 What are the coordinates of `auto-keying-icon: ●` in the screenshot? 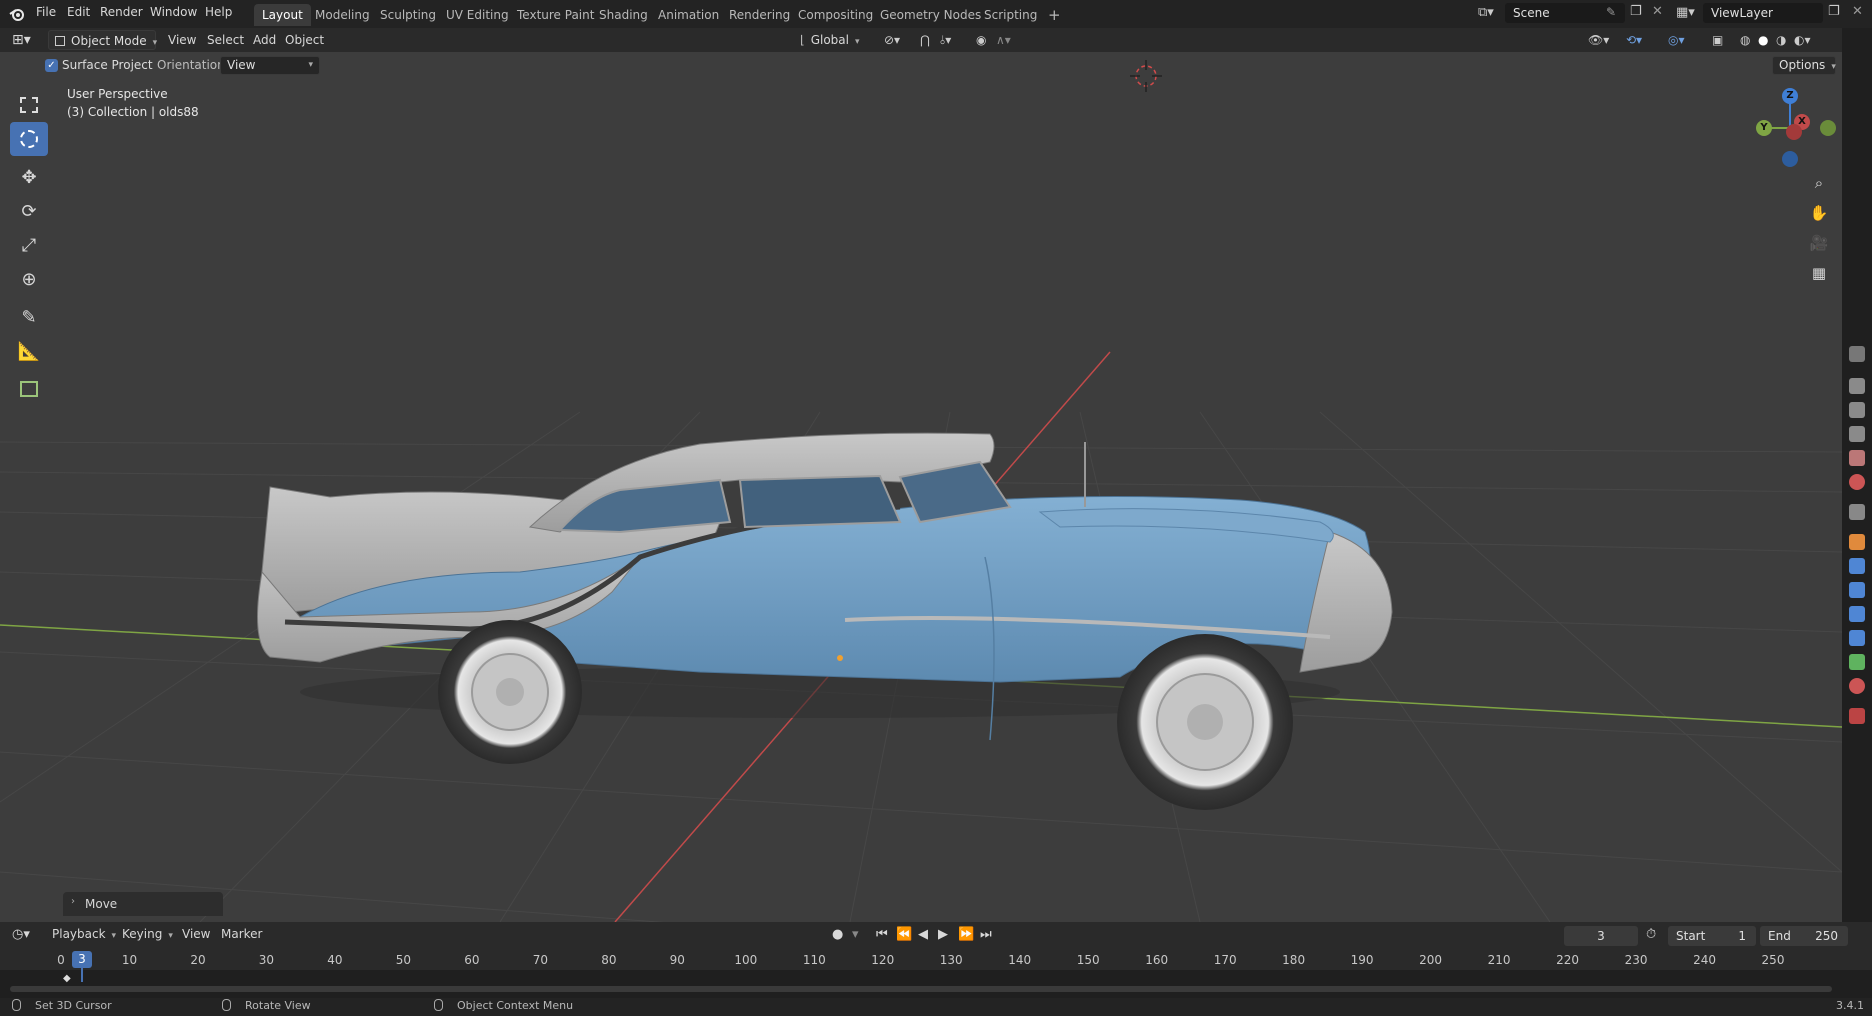 It's located at (837, 934).